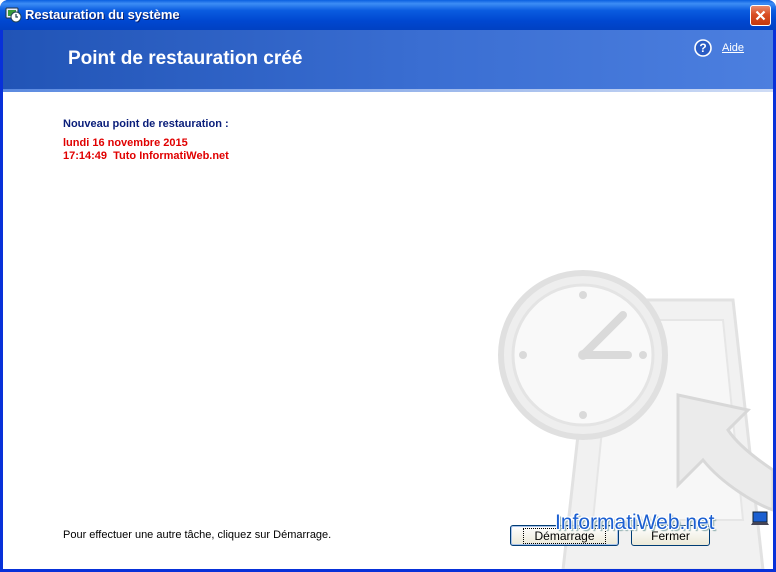 The image size is (776, 572). I want to click on close-icon, so click(760, 15).